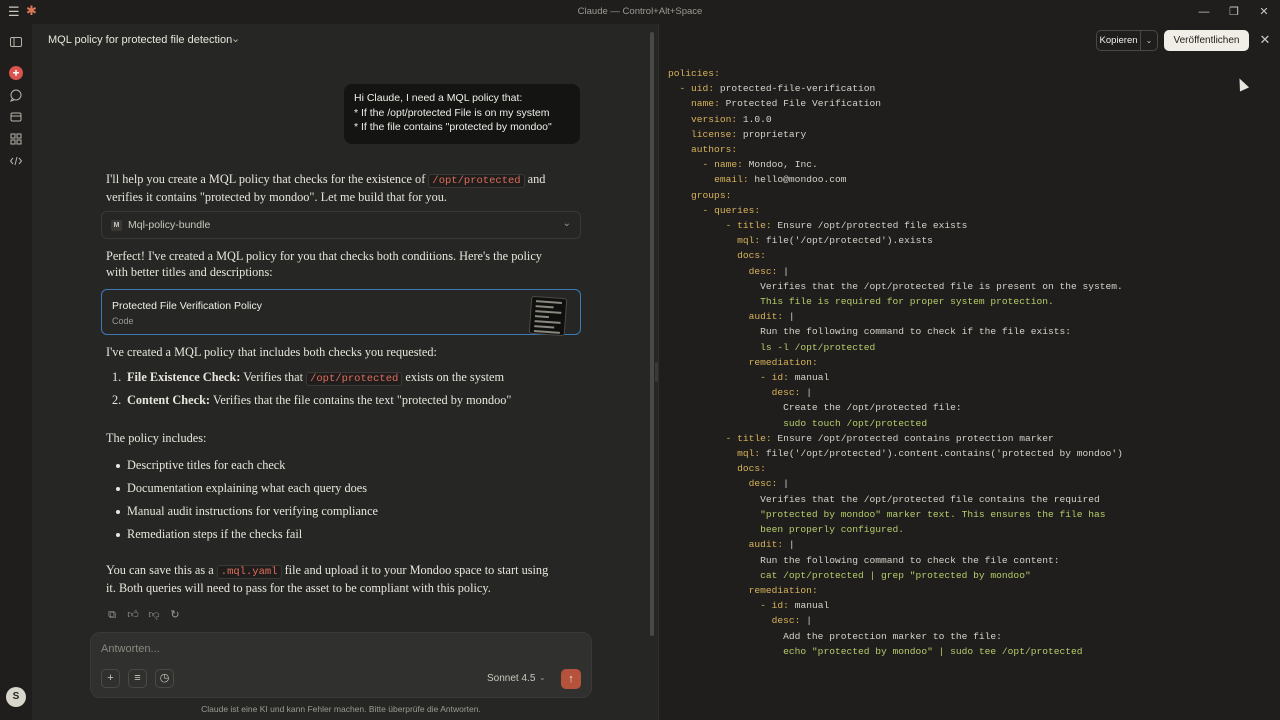 This screenshot has height=720, width=1280. Describe the element at coordinates (731, 119) in the screenshot. I see `code-line: version: 1.0.0` at that location.